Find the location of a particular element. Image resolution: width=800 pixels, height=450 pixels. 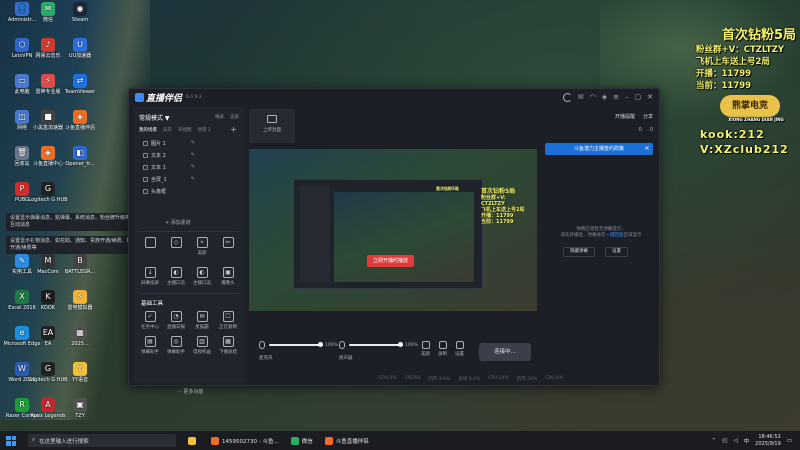

app-brand: 直播伴侣 6.4.9.2 is located at coordinates (168, 97).